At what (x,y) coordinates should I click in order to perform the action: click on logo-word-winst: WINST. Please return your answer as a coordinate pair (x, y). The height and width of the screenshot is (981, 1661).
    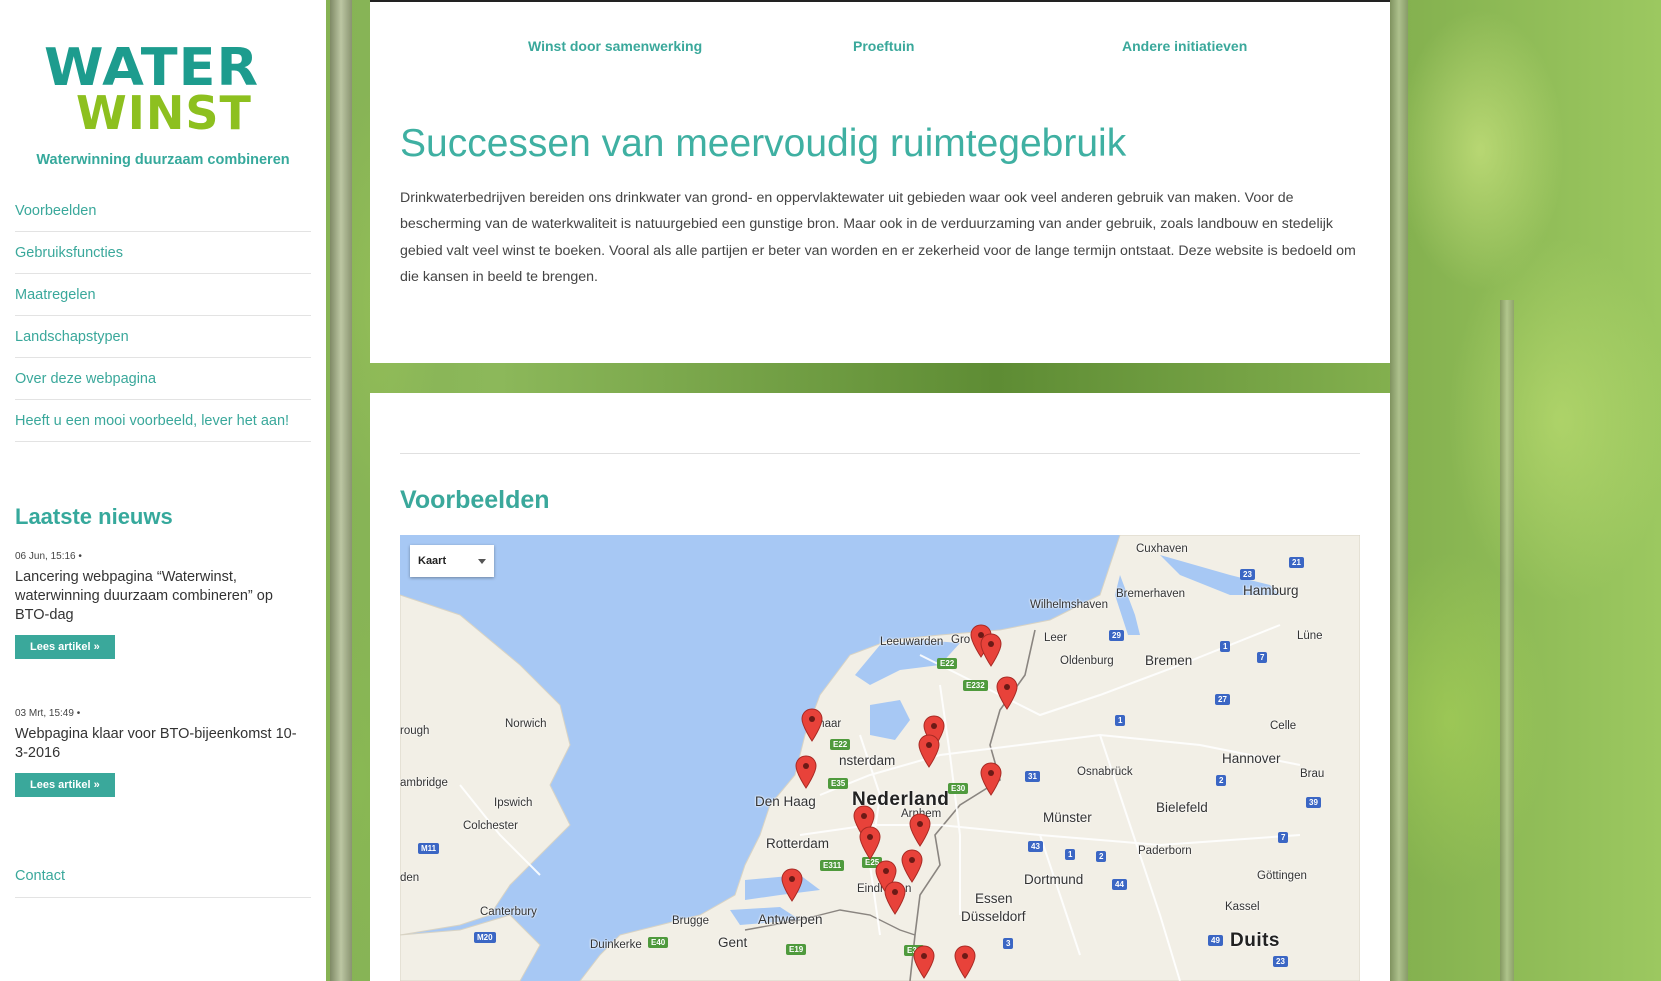
    Looking at the image, I should click on (164, 113).